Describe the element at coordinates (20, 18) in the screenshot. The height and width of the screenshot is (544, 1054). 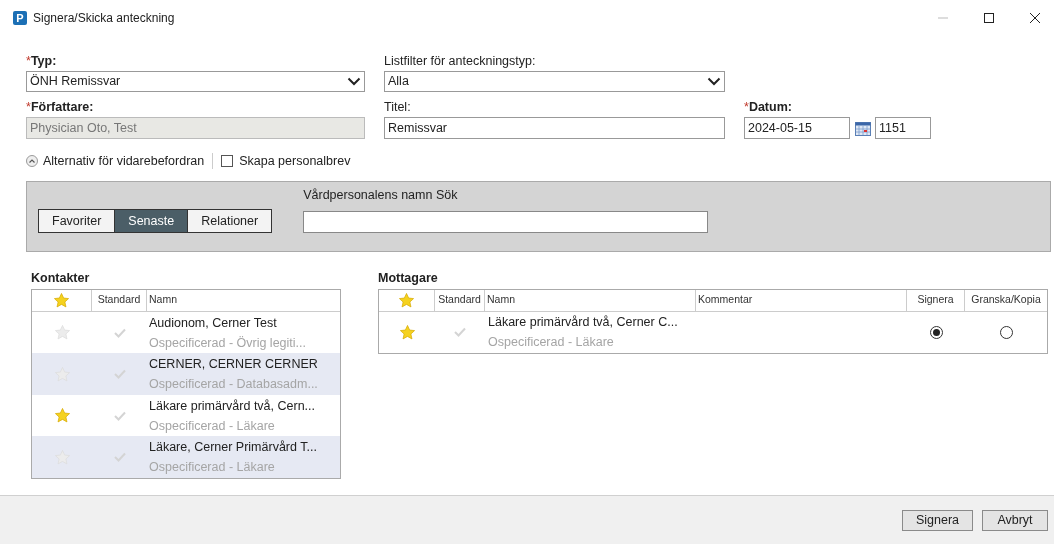
I see `app-logo-icon: P` at that location.